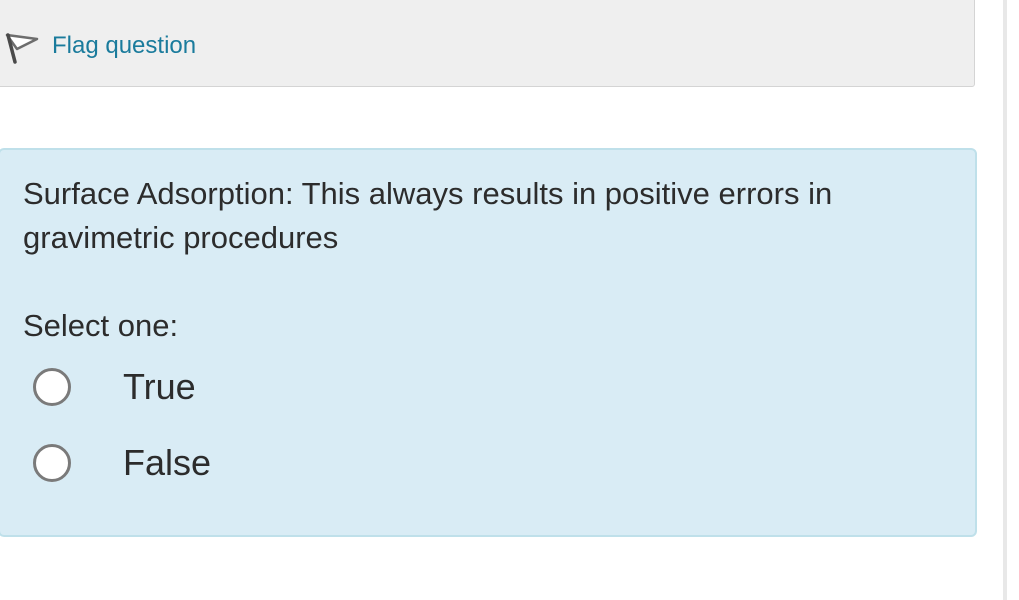  Describe the element at coordinates (159, 386) in the screenshot. I see `answer-label-true: True` at that location.